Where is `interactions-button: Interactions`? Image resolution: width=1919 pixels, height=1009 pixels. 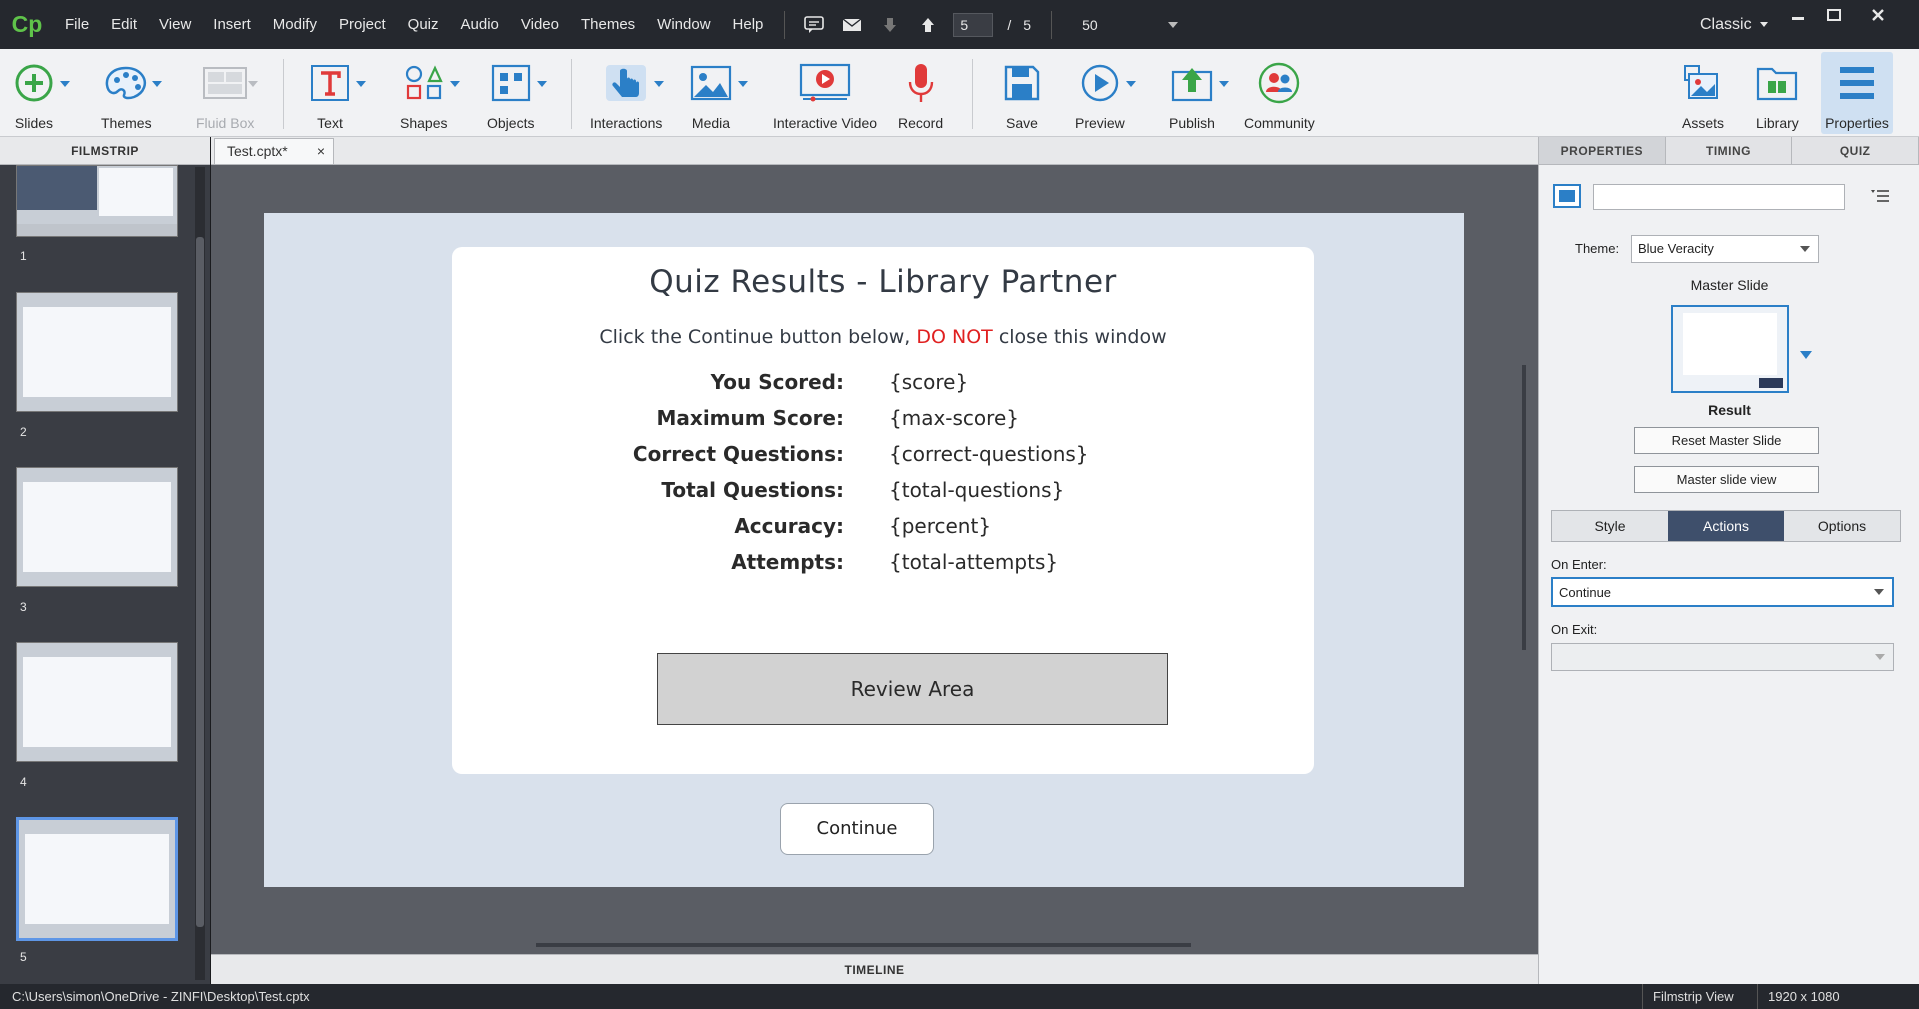 interactions-button: Interactions is located at coordinates (627, 94).